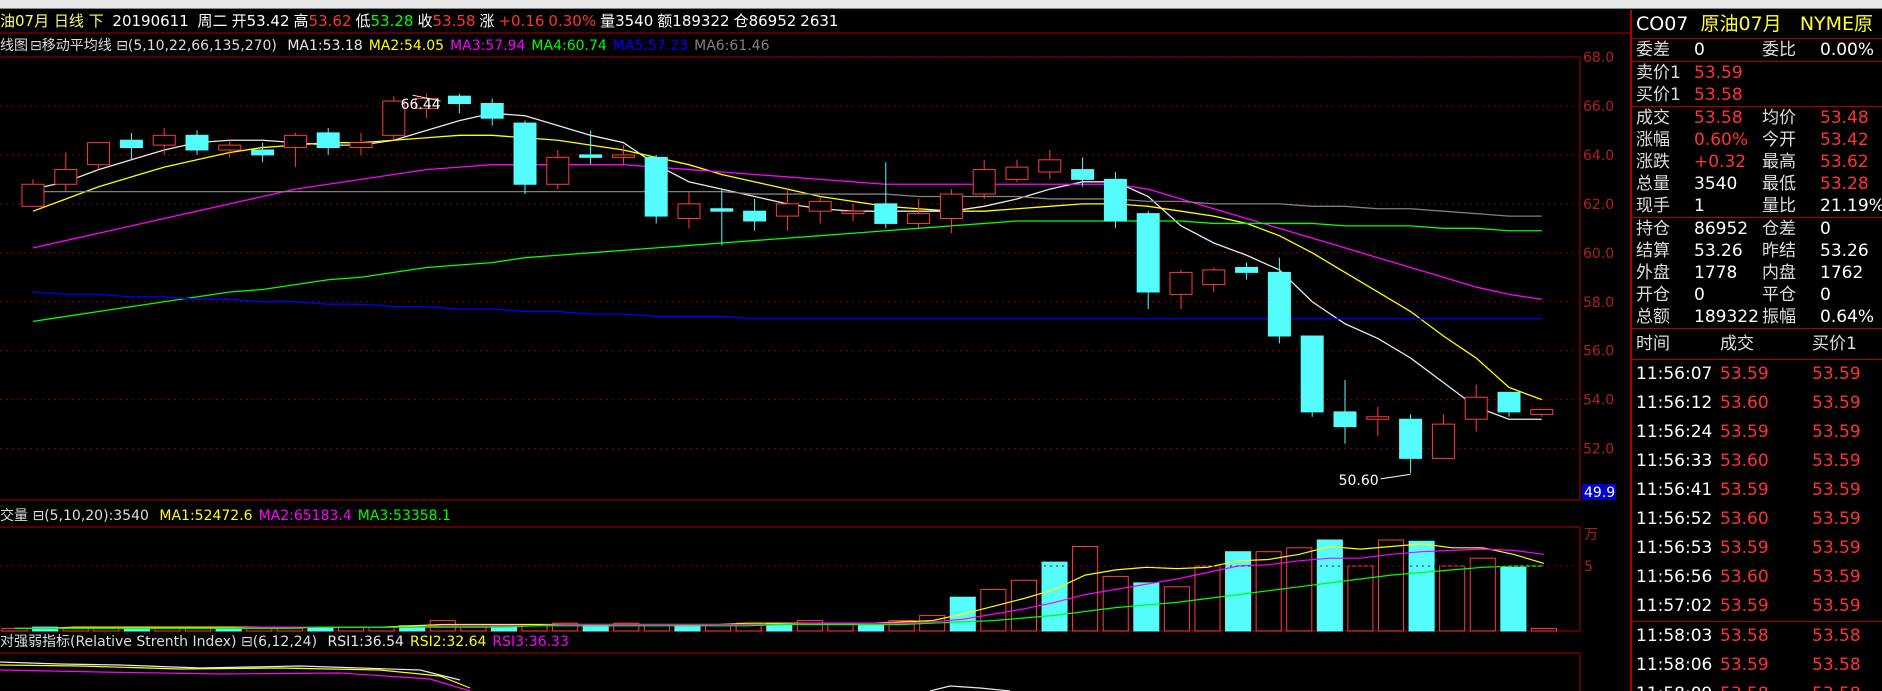 The width and height of the screenshot is (1882, 691). I want to click on trade-time: 11:56:52, so click(1674, 519).